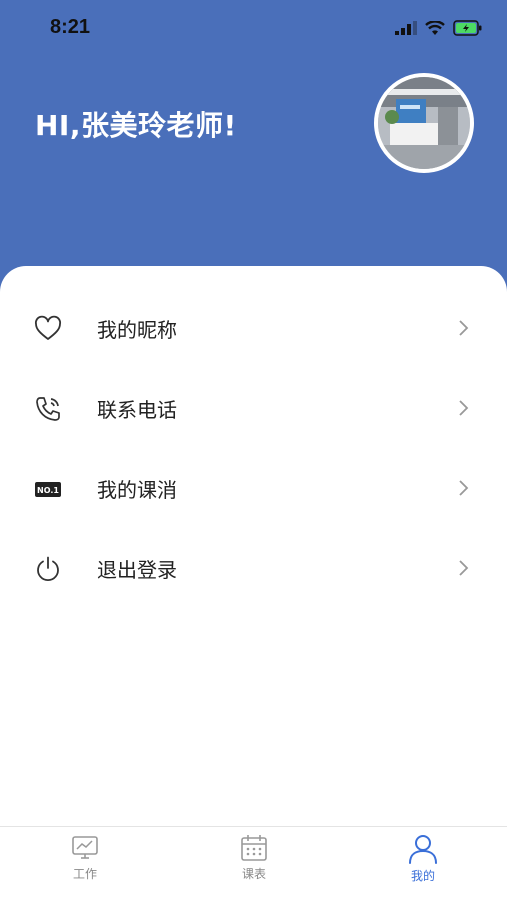 This screenshot has height=900, width=507. What do you see at coordinates (435, 27) in the screenshot?
I see `wifi-icon` at bounding box center [435, 27].